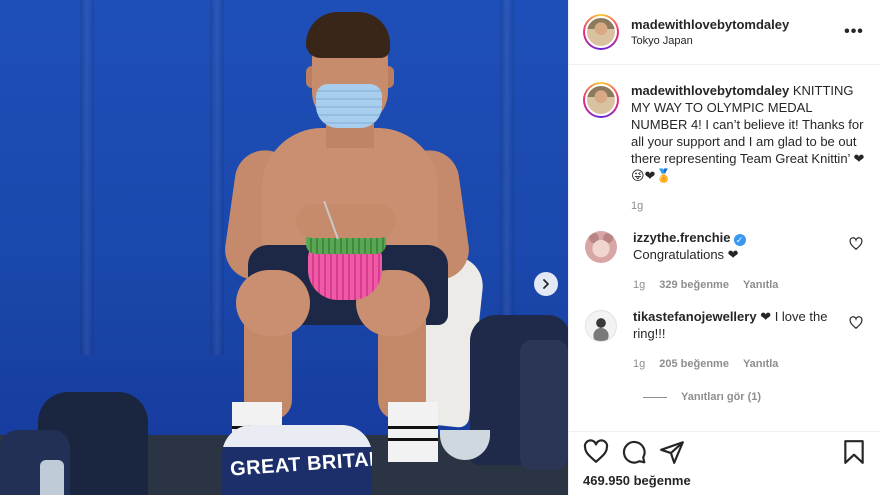 The height and width of the screenshot is (495, 880). I want to click on caption-avatar, so click(601, 100).